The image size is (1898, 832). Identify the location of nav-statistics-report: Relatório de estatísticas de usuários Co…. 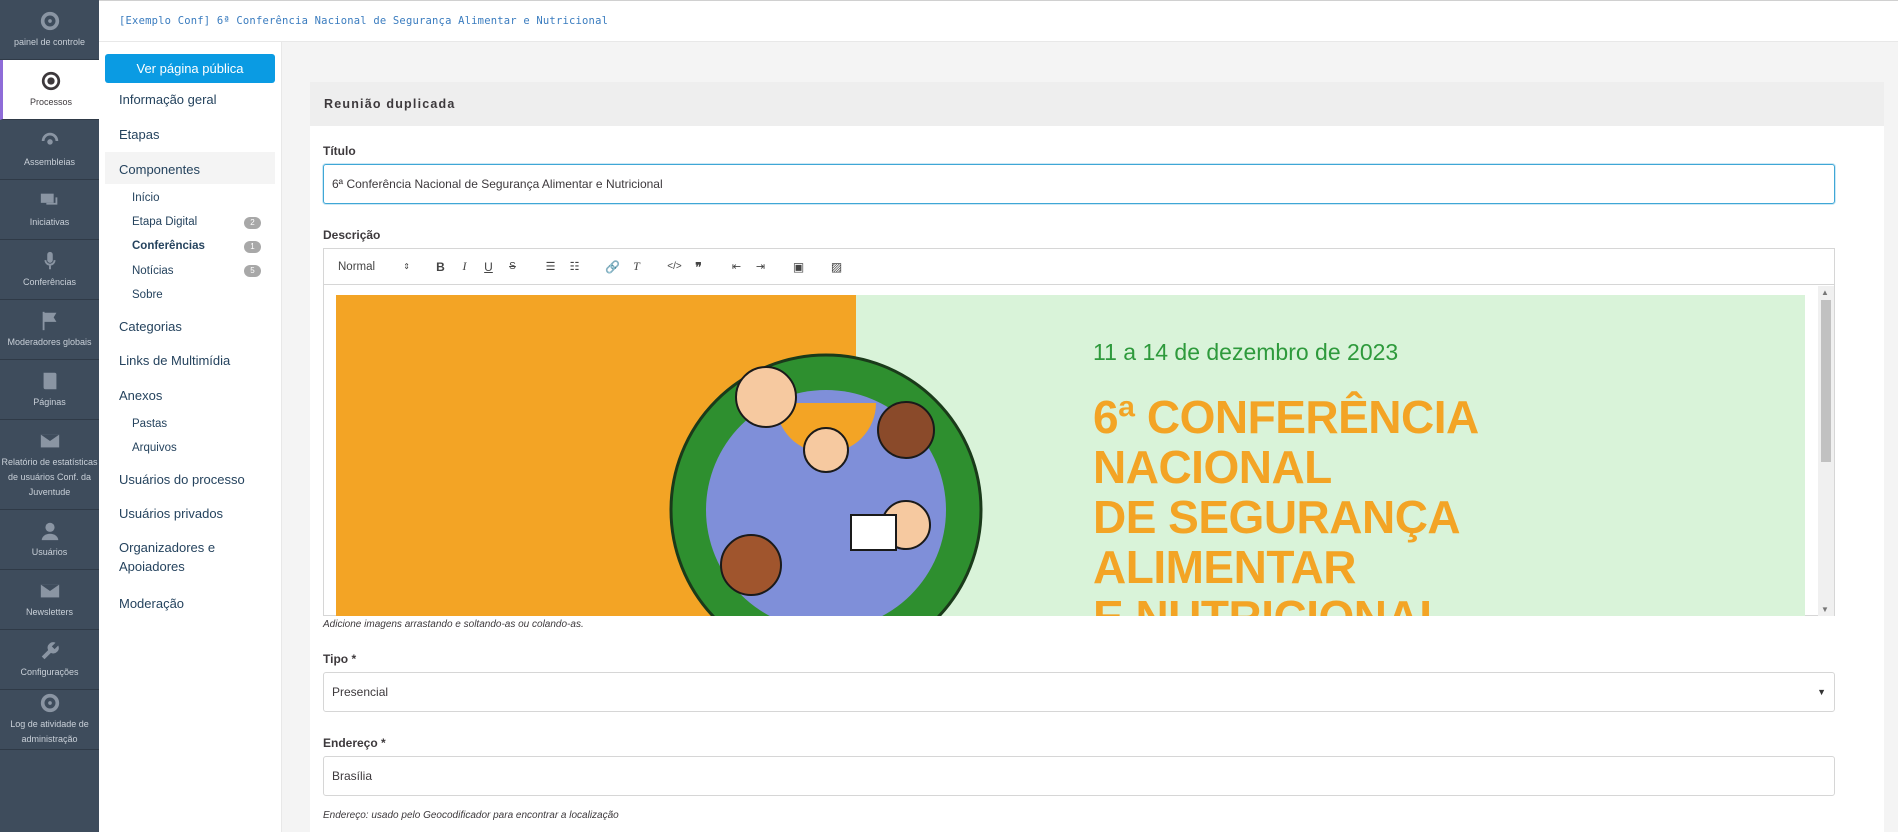
(49, 465).